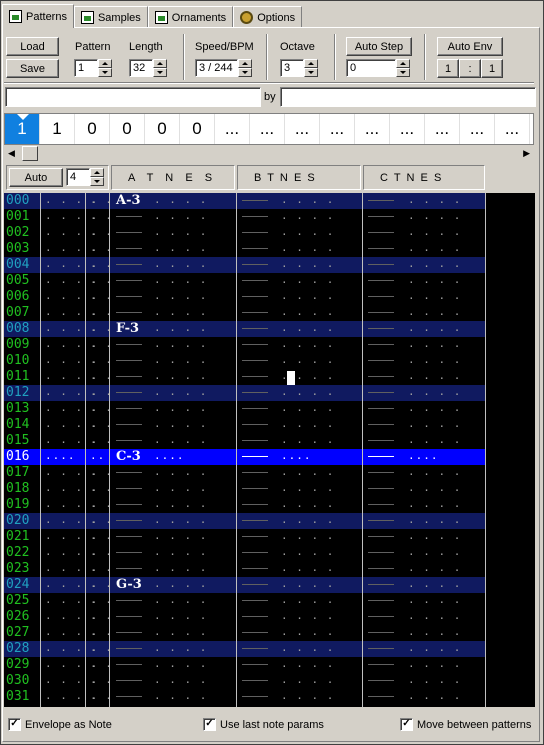 The image size is (544, 745). I want to click on pattern-row: 001. . . .. .. . . .. . . .. . . ., so click(245, 217).